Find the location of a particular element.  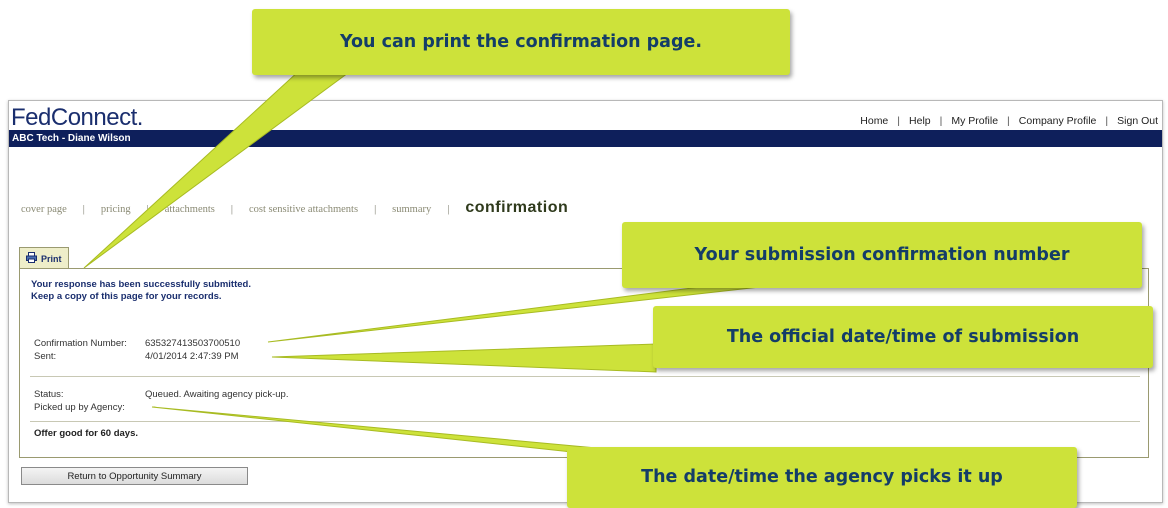

official-time-callout: The official date/time of submission is located at coordinates (903, 337).